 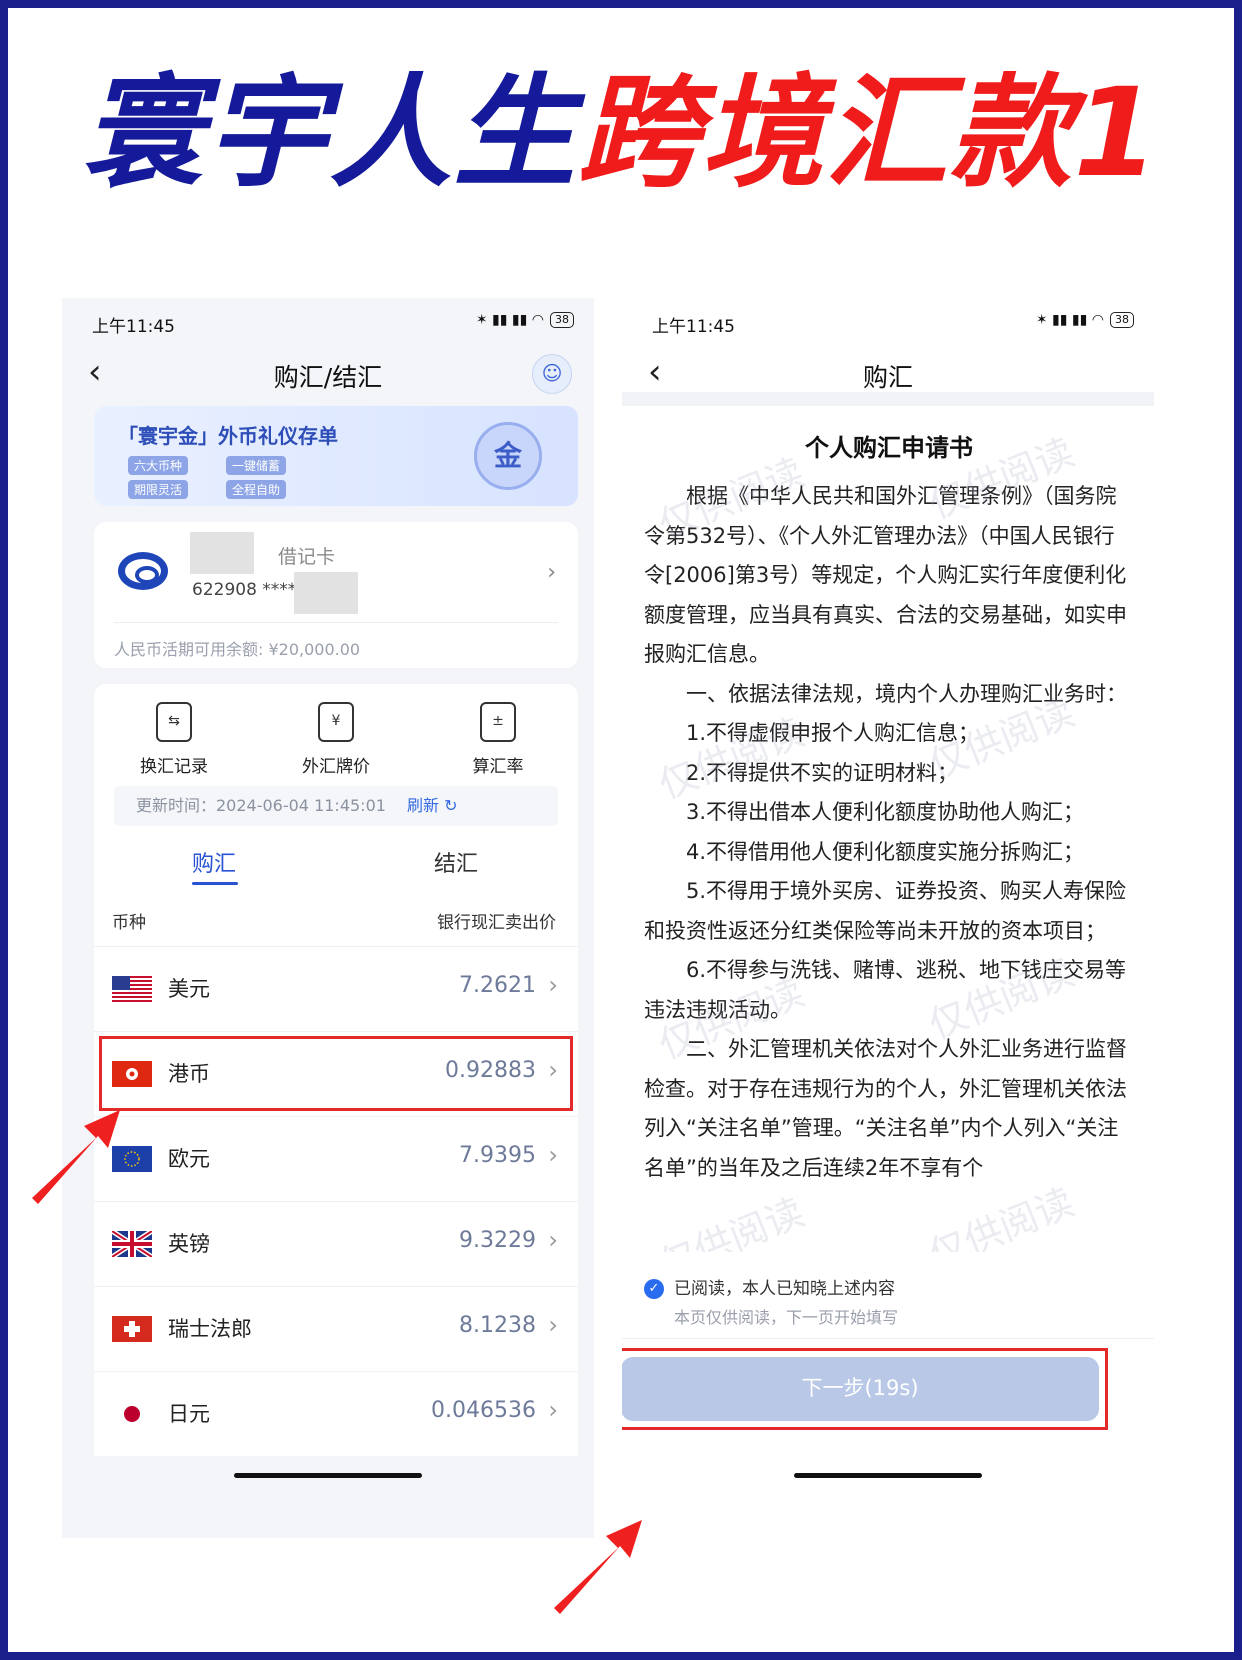 What do you see at coordinates (336, 456) in the screenshot?
I see `promo-banner: 「寰宇金」外币礼仪存单 六大币种 一键储蓄 期限灵活 全程自助 金` at bounding box center [336, 456].